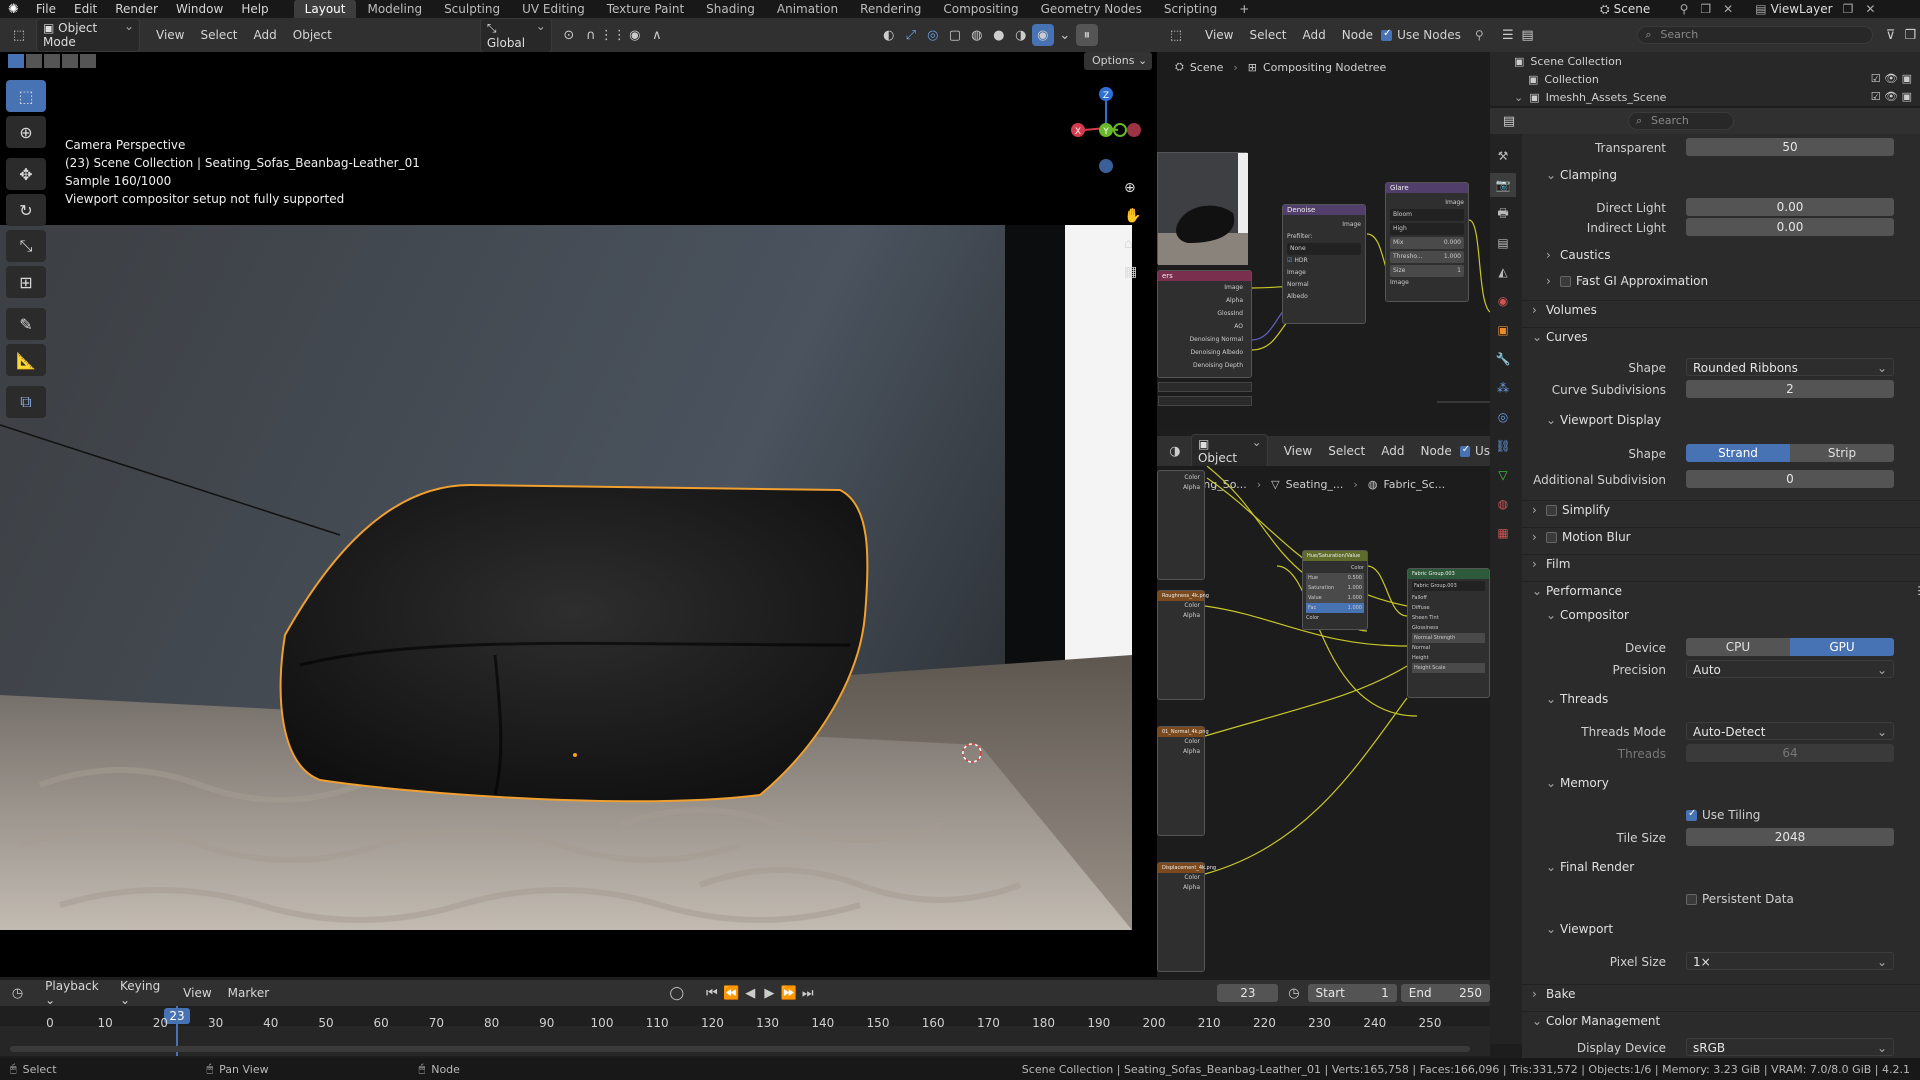 This screenshot has width=1920, height=1080. I want to click on pin-icon: ⚲, so click(1684, 9).